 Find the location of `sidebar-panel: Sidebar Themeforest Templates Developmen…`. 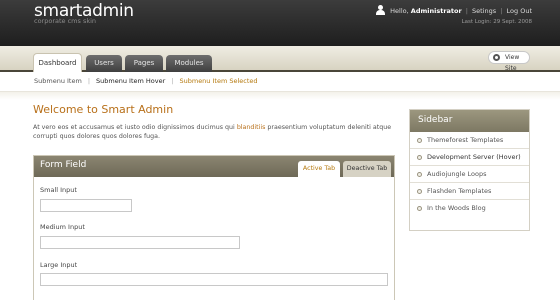

sidebar-panel: Sidebar Themeforest Templates Developmen… is located at coordinates (469, 170).